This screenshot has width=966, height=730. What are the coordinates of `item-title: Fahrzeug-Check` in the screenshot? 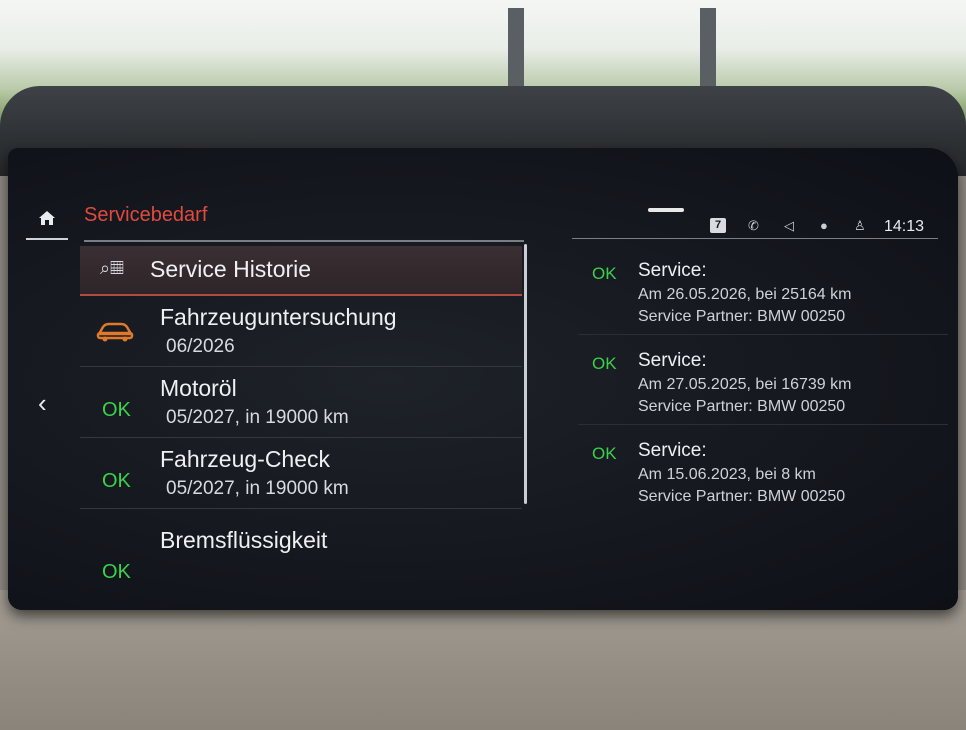 It's located at (245, 459).